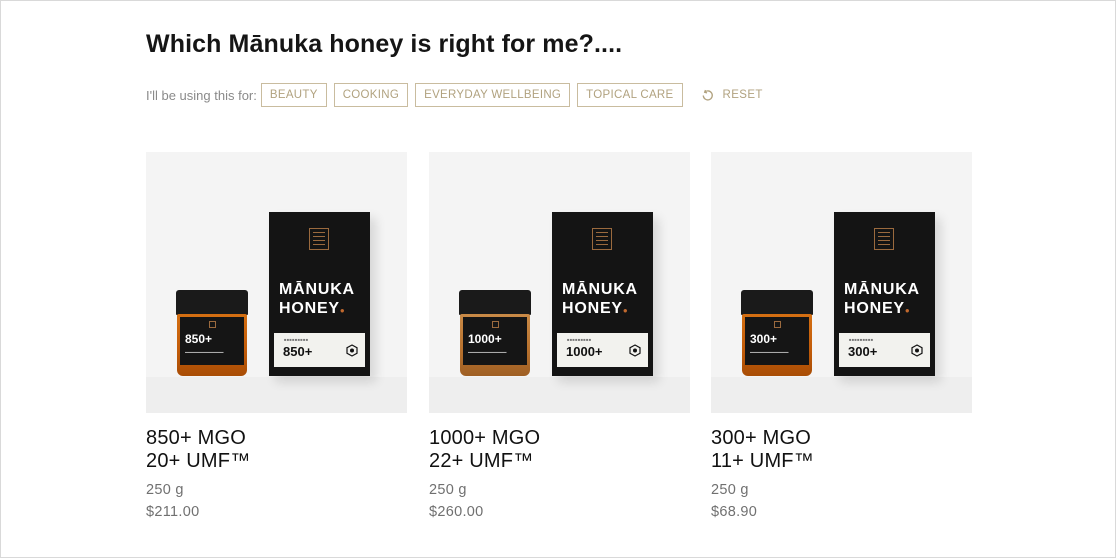 This screenshot has width=1116, height=558. I want to click on product-price: $260.00, so click(456, 512).